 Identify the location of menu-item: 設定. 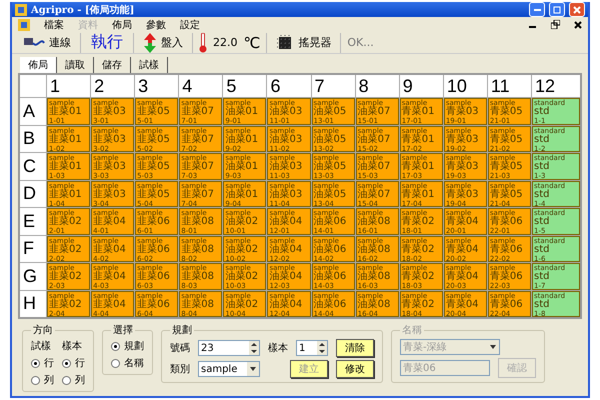
(190, 25).